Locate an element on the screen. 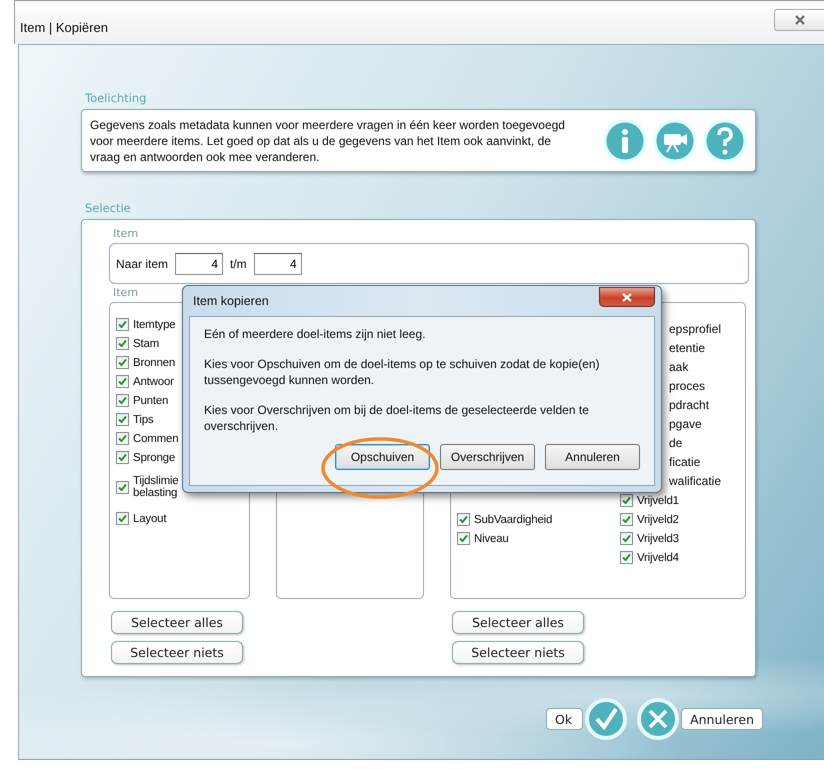  window-title: Item | Kopiëren is located at coordinates (64, 27).